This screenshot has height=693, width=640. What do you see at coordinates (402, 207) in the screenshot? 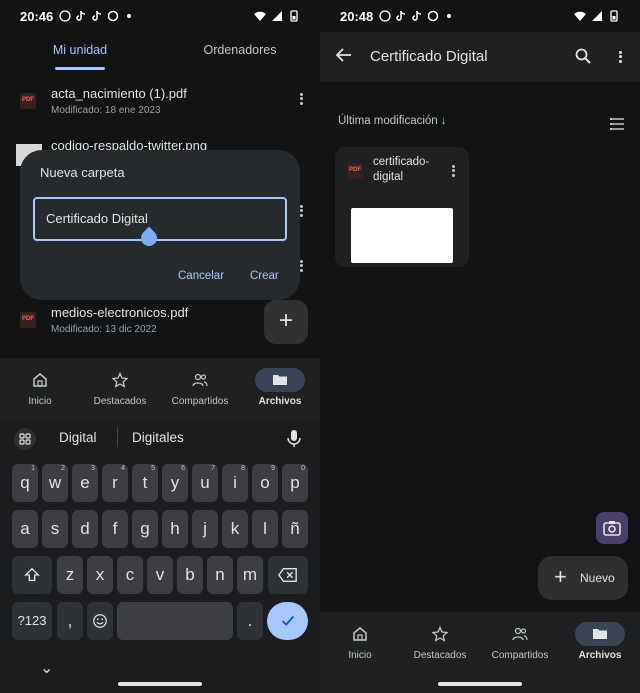
I see `file-card: certificado-digital` at bounding box center [402, 207].